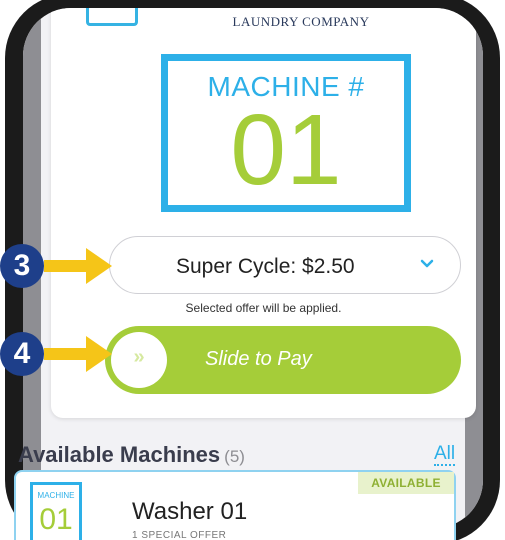  Describe the element at coordinates (263, 308) in the screenshot. I see `offer-note: Selected offer will be applied.` at that location.